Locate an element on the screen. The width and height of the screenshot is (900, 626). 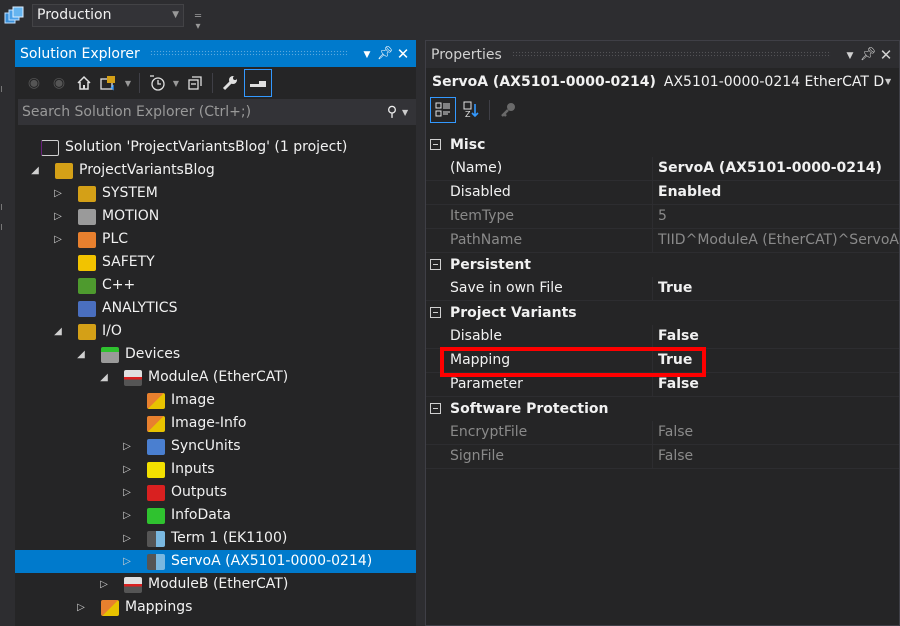
solution-explorer-search-input: Search Solution Explorer (Ctrl+;) ⚲ ▼ is located at coordinates (217, 112).